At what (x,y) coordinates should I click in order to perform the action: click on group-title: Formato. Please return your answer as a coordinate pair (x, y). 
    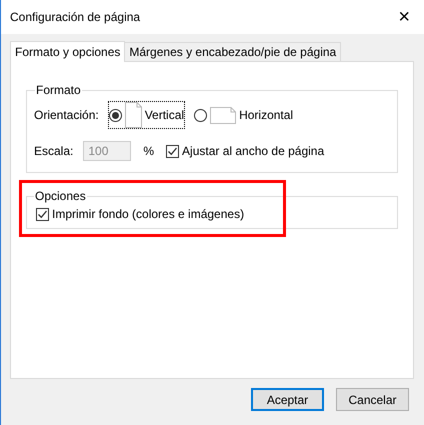
    Looking at the image, I should click on (58, 90).